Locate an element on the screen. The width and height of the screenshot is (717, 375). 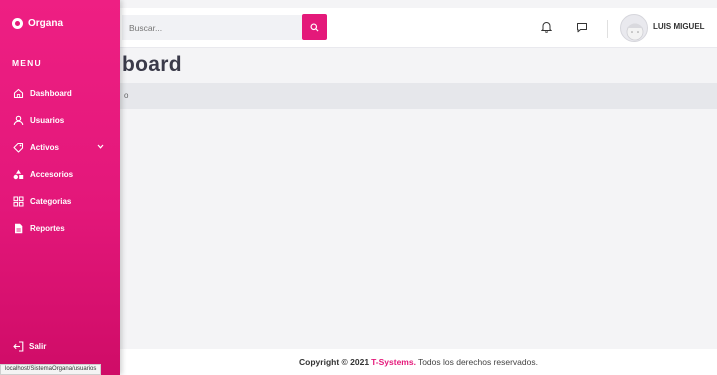
search-icon is located at coordinates (314, 27).